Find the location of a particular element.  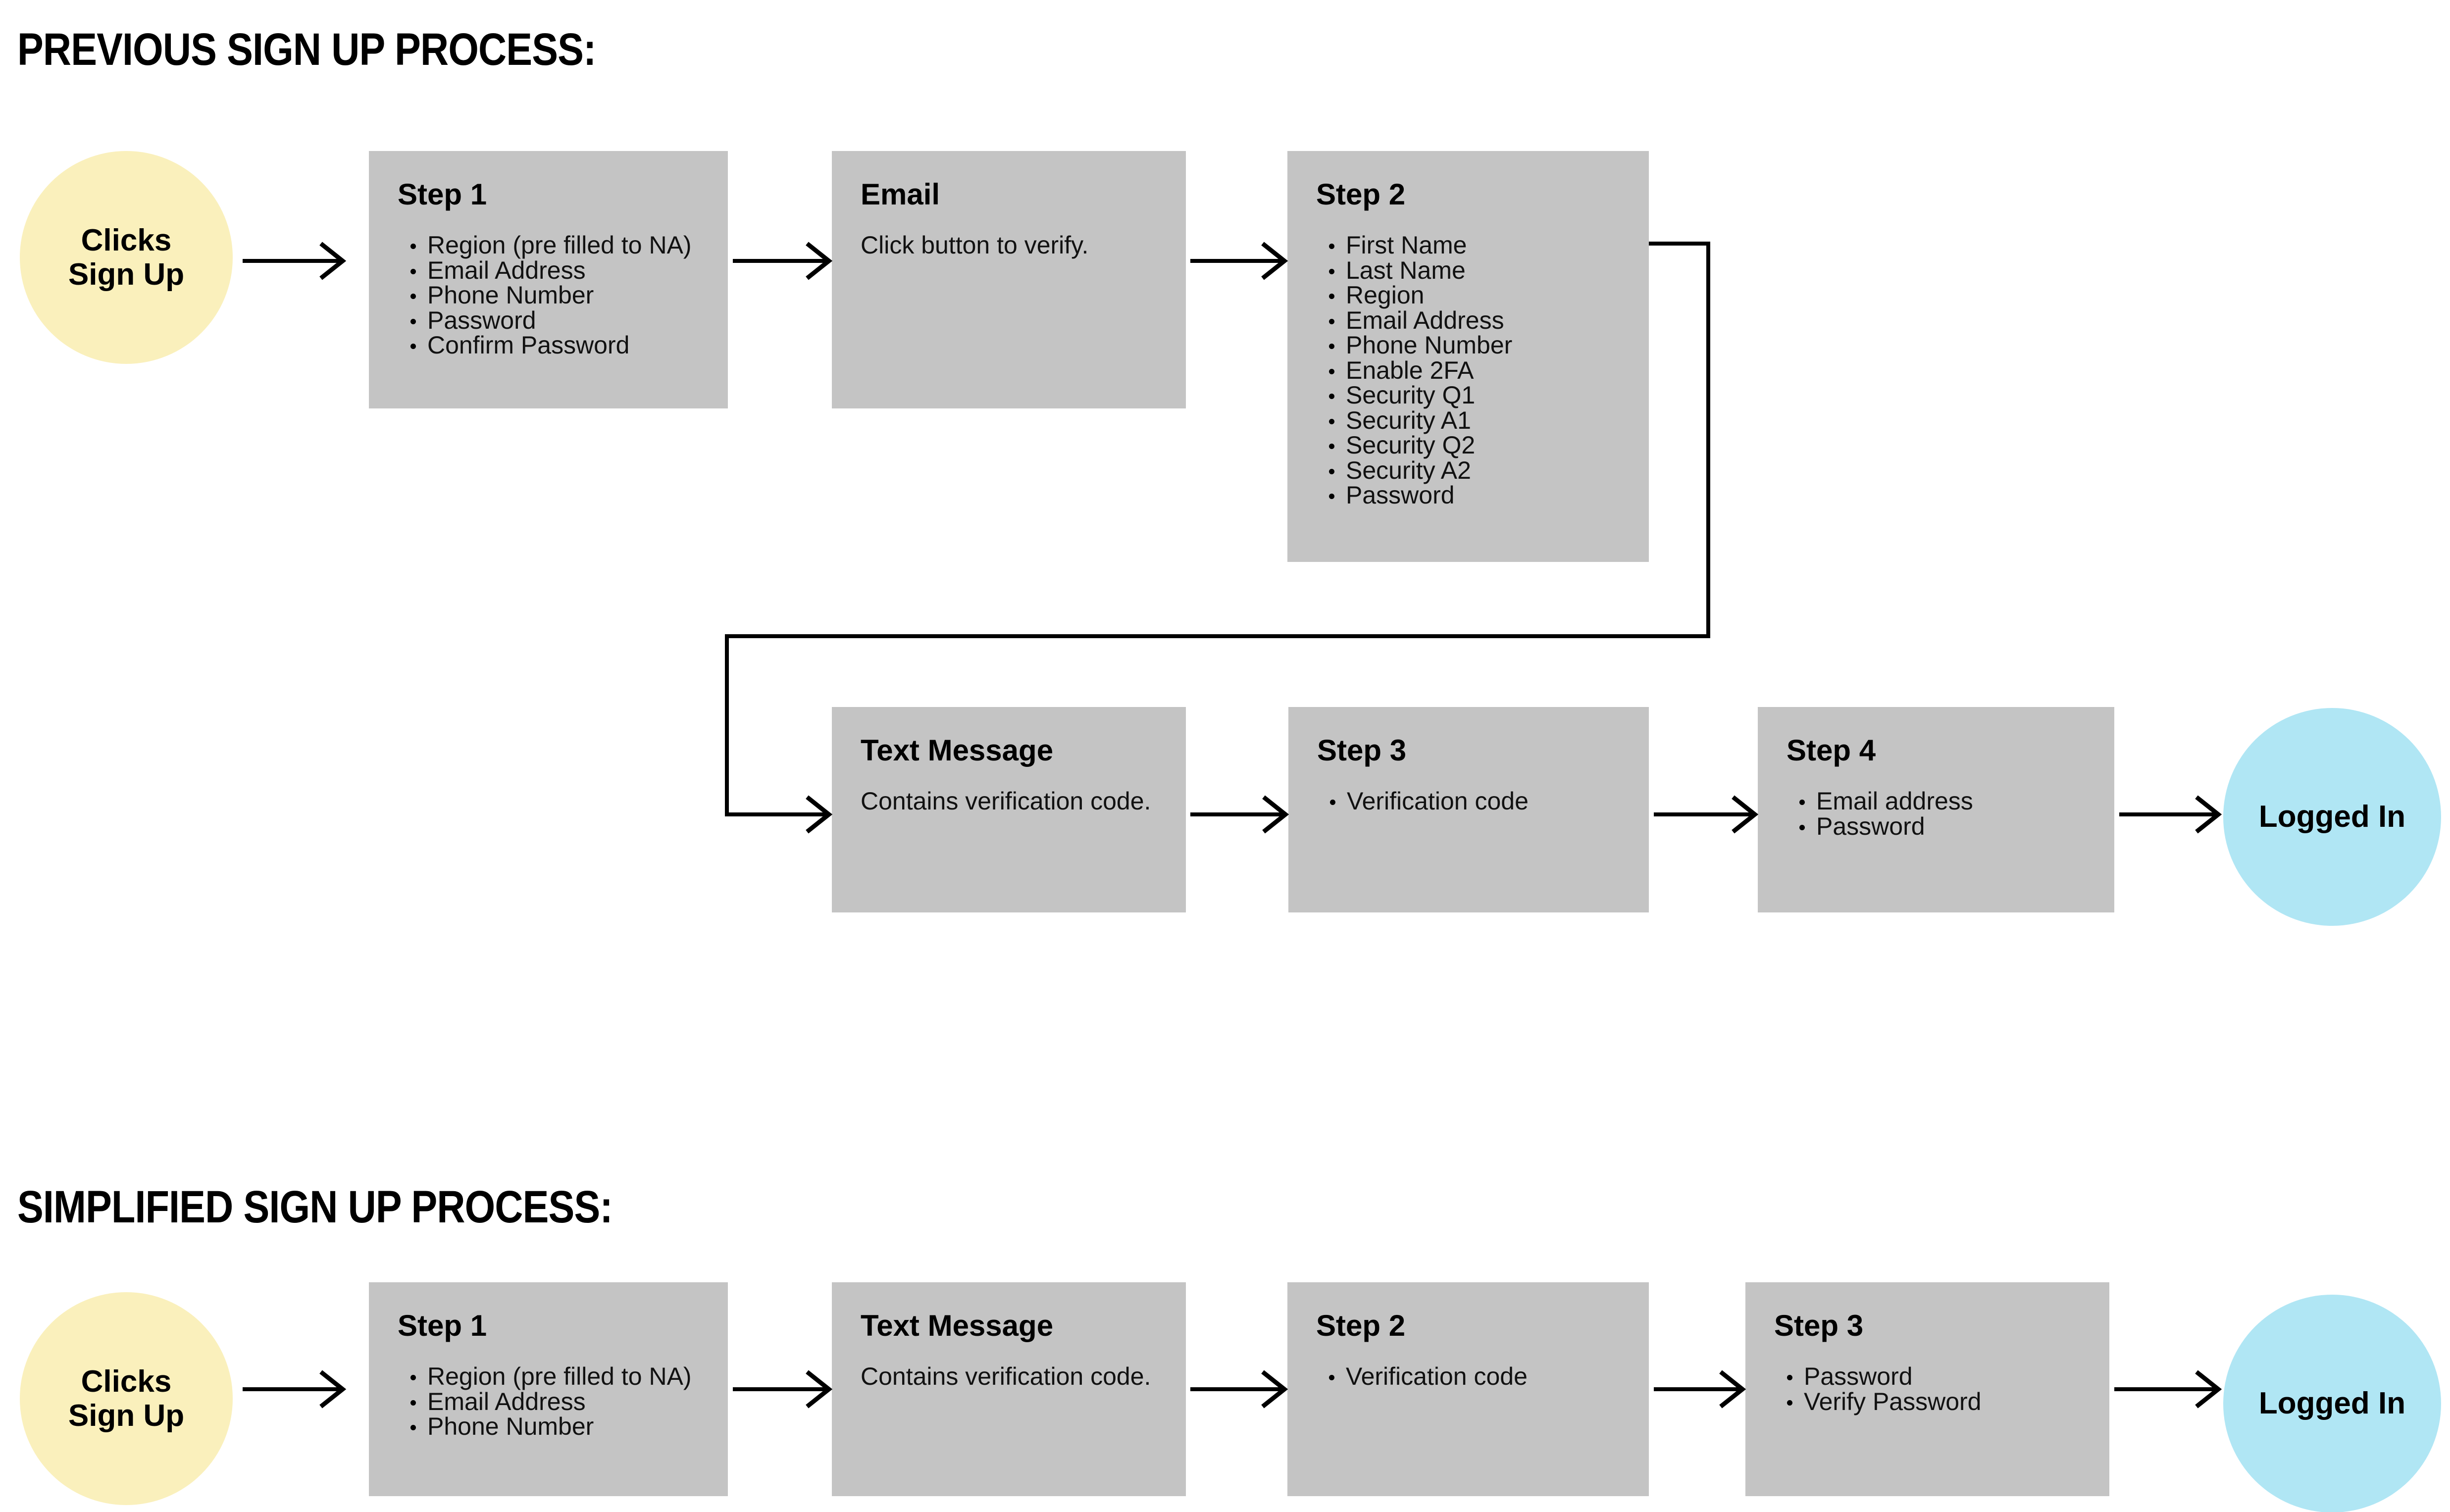

node-title: Step 4 is located at coordinates (1831, 750).